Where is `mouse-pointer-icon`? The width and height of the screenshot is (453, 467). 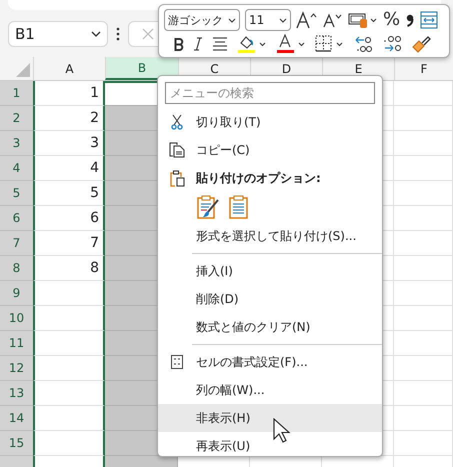 mouse-pointer-icon is located at coordinates (282, 431).